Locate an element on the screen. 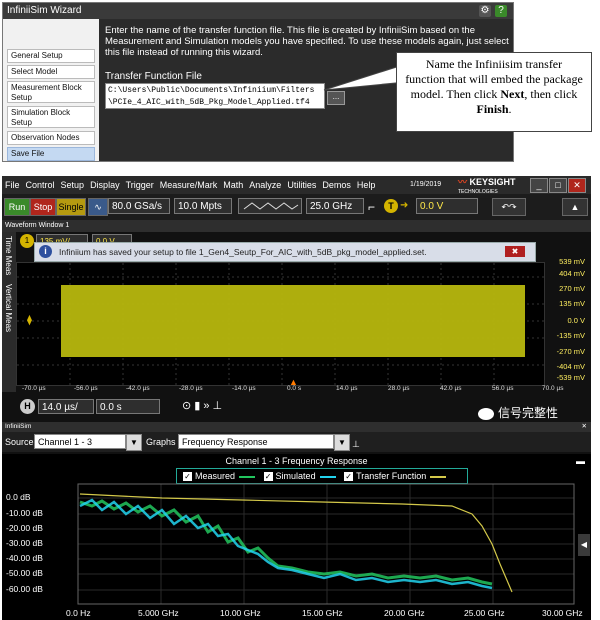 This screenshot has width=600, height=620. maximize-button: □ is located at coordinates (558, 185).